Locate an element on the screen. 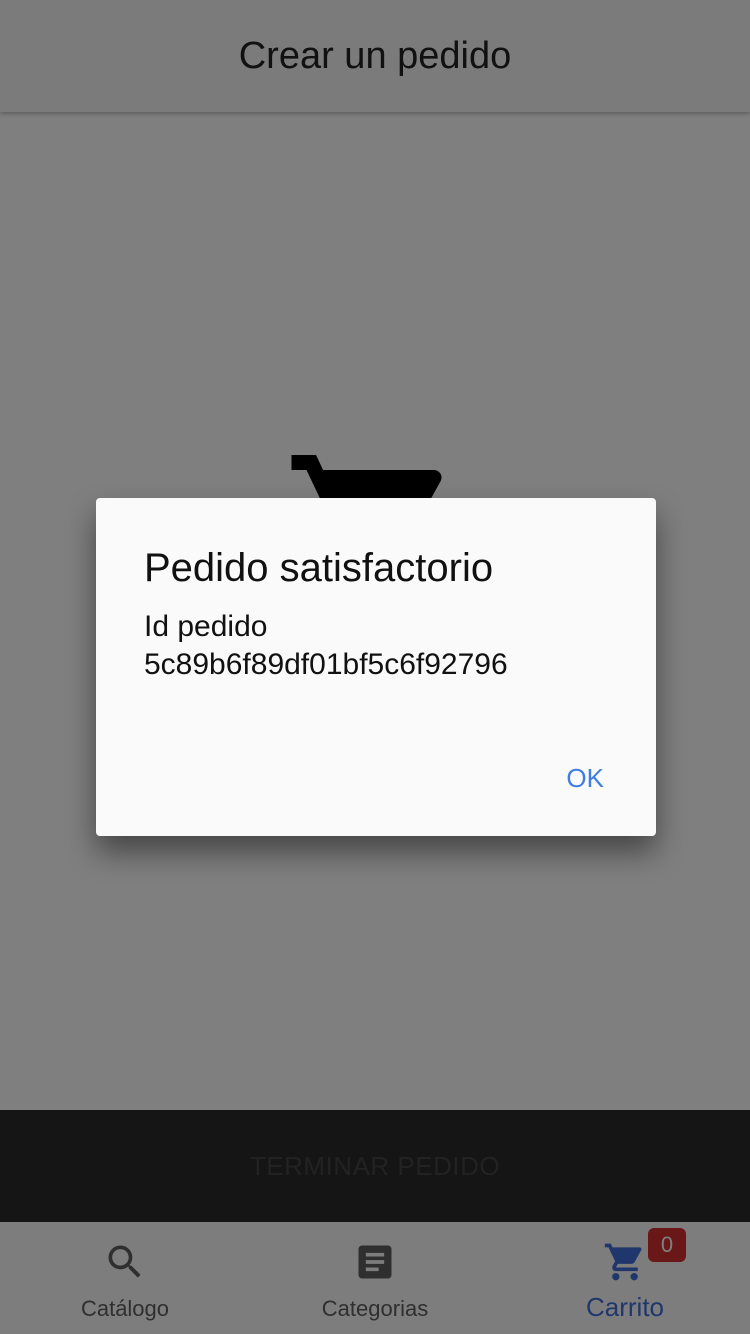 This screenshot has height=1334, width=750. dialog-body: Id pedido 5c89b6f89df01bf5c6f92796 is located at coordinates (379, 646).